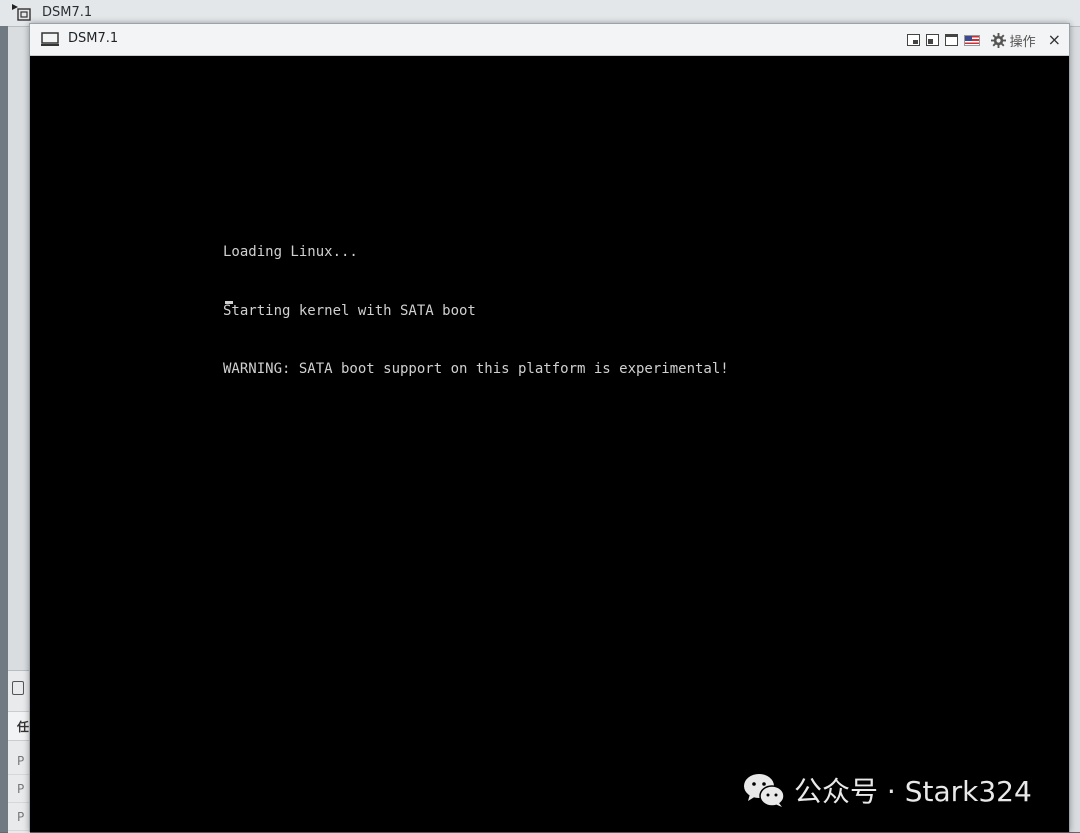  I want to click on watermark: 公众号 · Stark324, so click(887, 790).